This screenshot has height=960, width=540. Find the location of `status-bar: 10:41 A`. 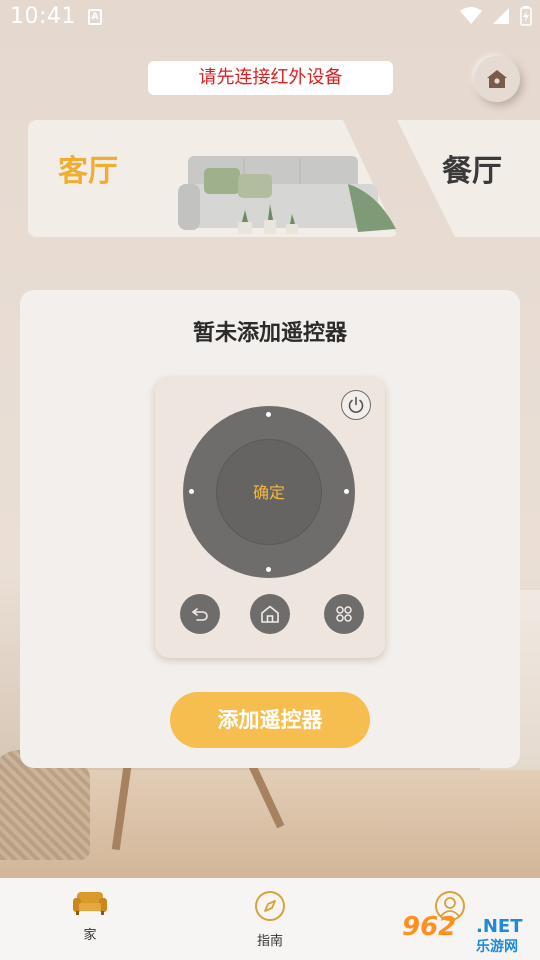

status-bar: 10:41 A is located at coordinates (270, 18).